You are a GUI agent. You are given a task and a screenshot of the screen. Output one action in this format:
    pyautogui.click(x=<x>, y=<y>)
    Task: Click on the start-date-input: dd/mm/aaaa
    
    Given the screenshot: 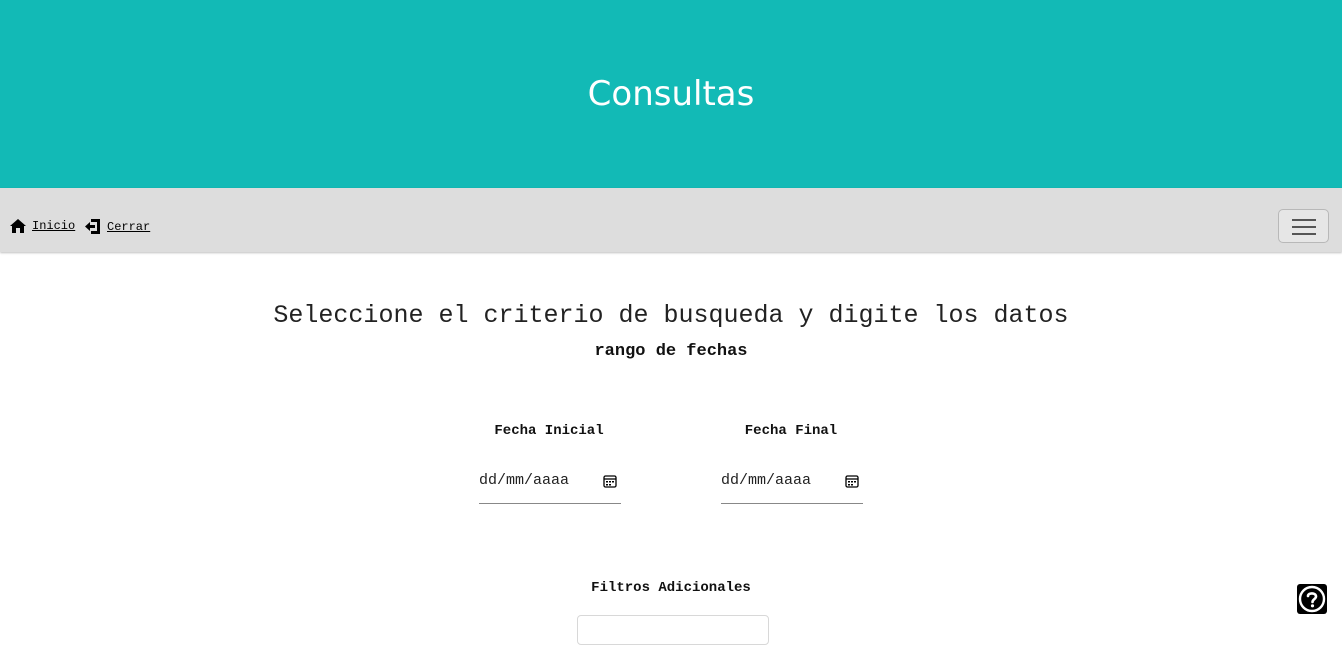 What is the action you would take?
    pyautogui.click(x=550, y=485)
    